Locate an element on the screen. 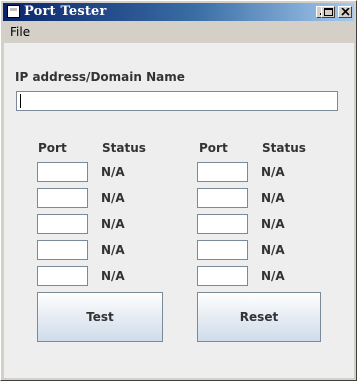 The height and width of the screenshot is (381, 357). maximize-icon is located at coordinates (328, 12).